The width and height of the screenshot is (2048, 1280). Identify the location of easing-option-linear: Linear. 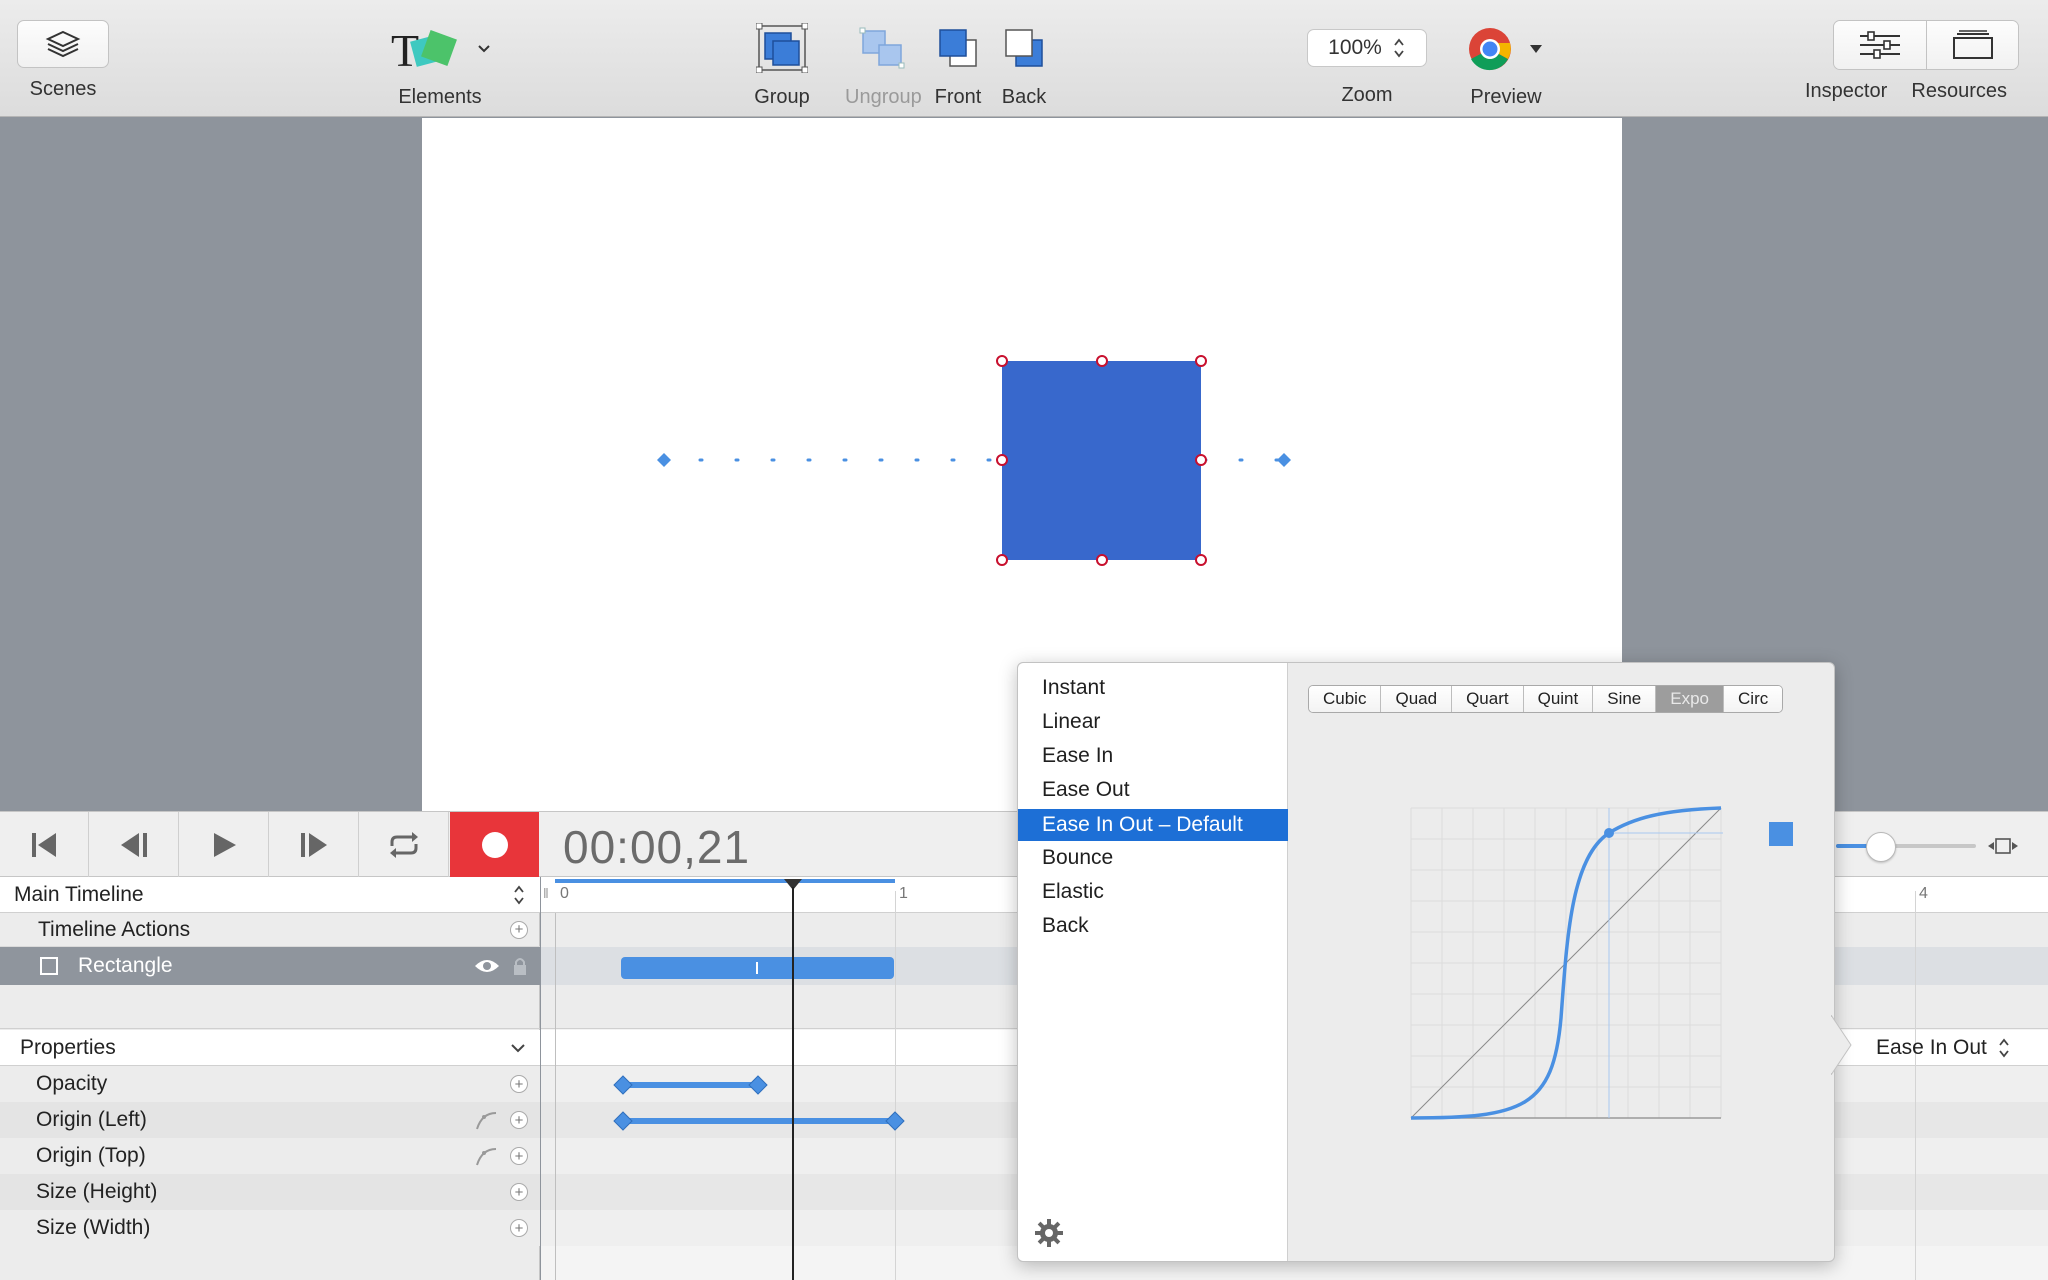
(1153, 722).